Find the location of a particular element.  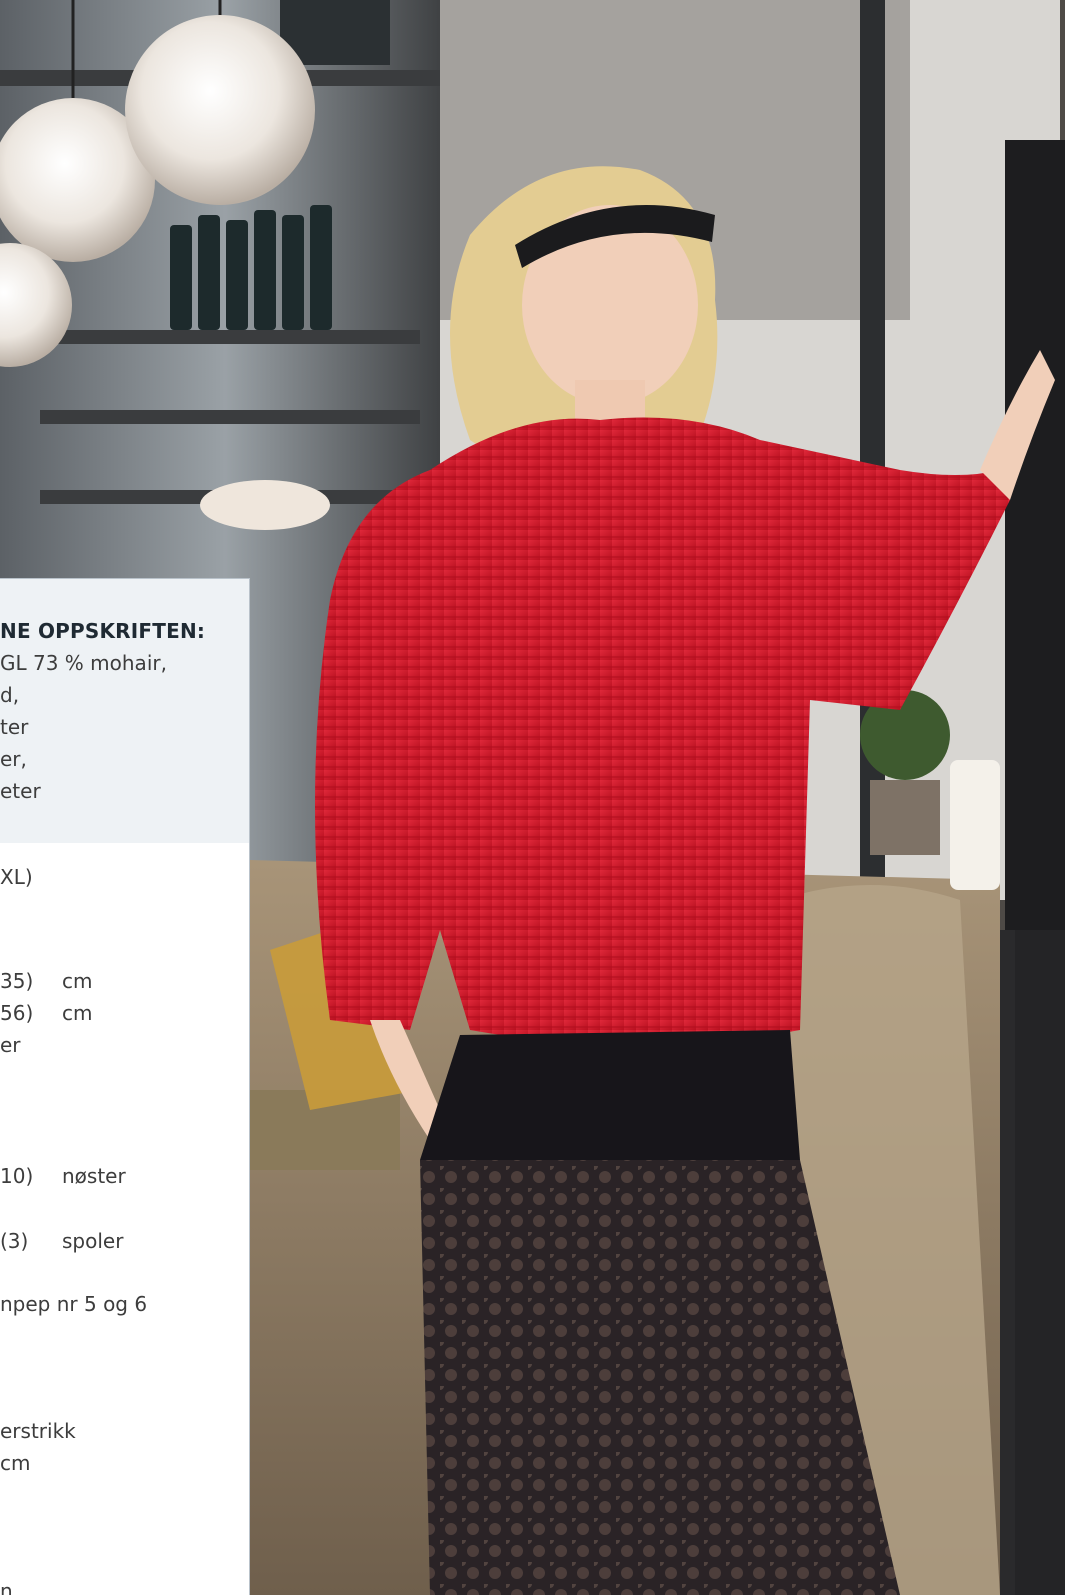

panel-title: NE OPPSKRIFTEN: is located at coordinates (103, 631).